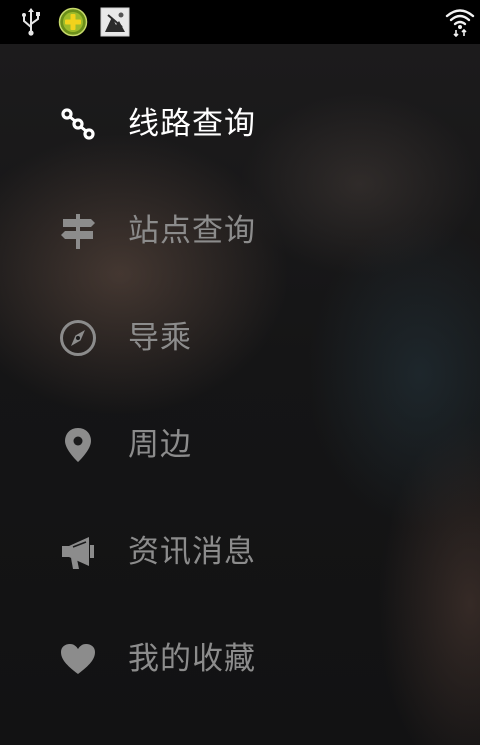  What do you see at coordinates (460, 23) in the screenshot?
I see `wifi-icon` at bounding box center [460, 23].